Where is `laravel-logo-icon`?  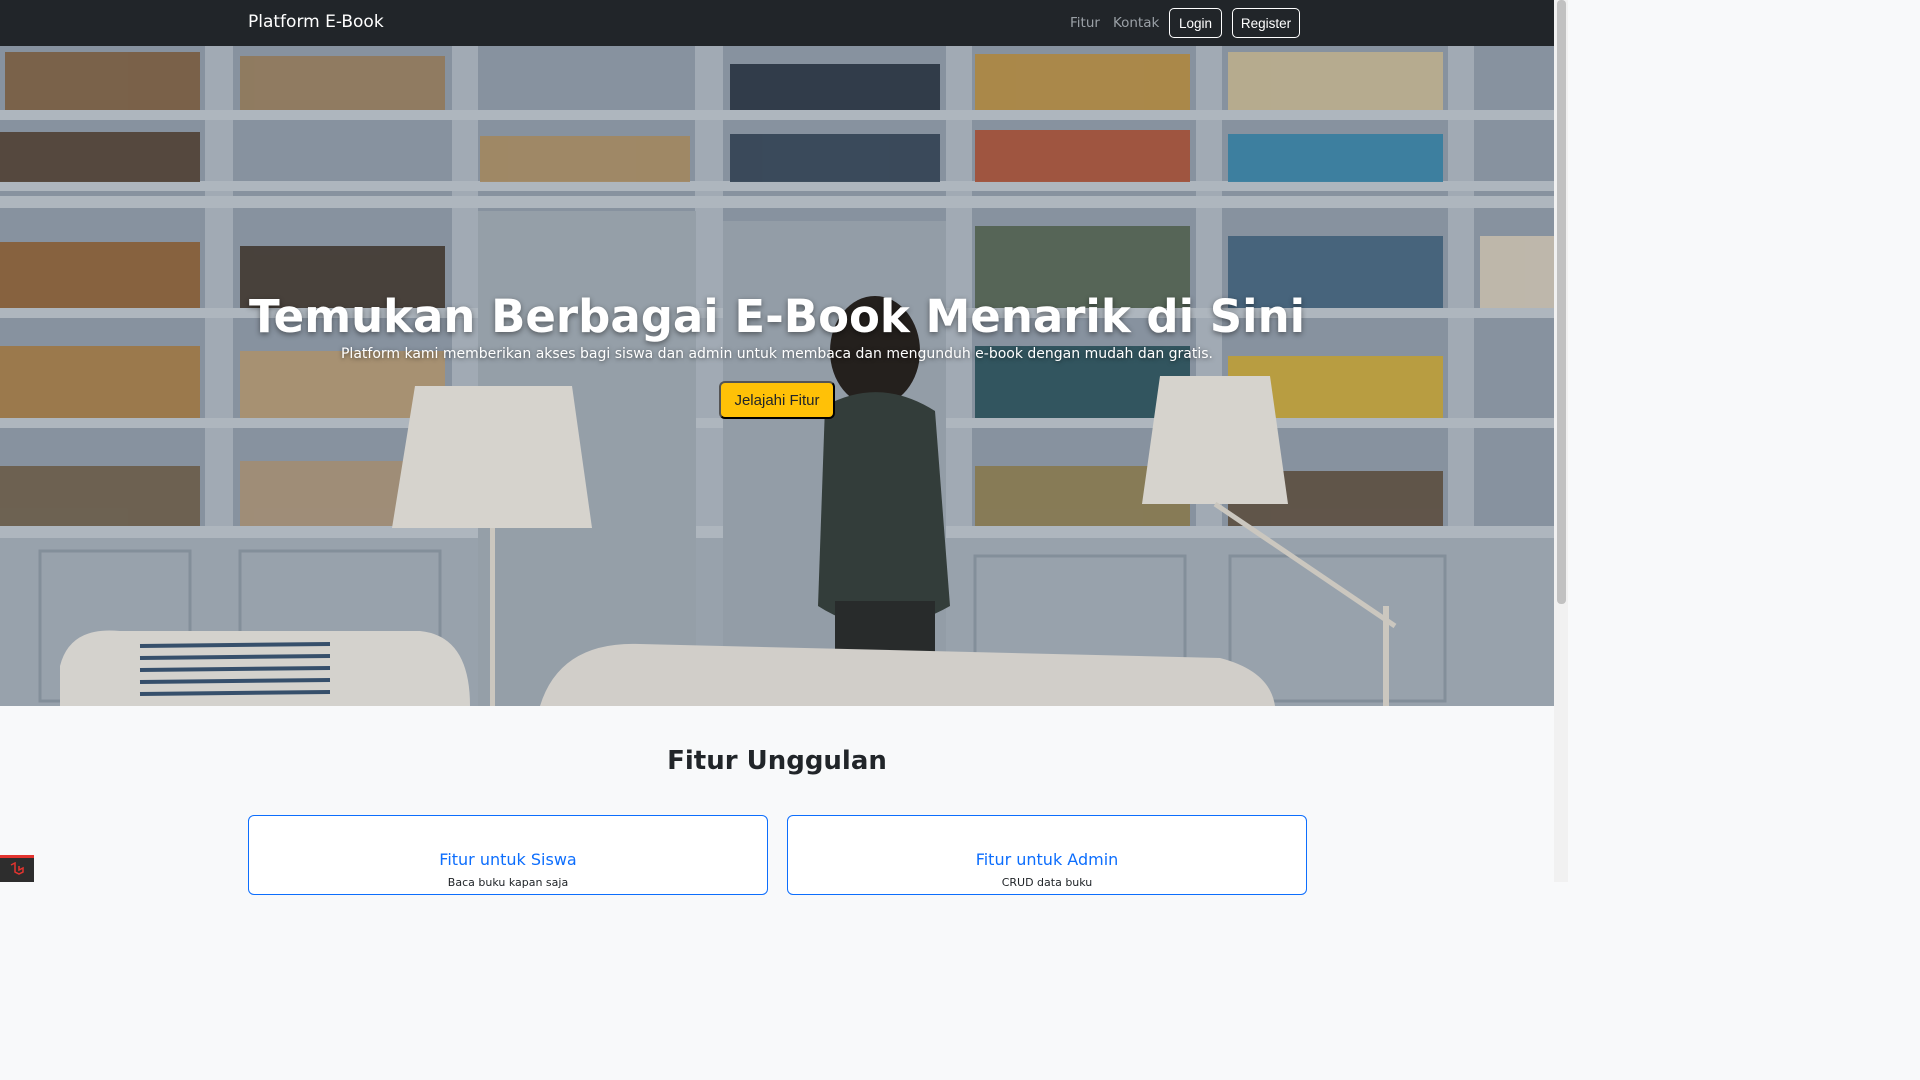
laravel-logo-icon is located at coordinates (17, 868).